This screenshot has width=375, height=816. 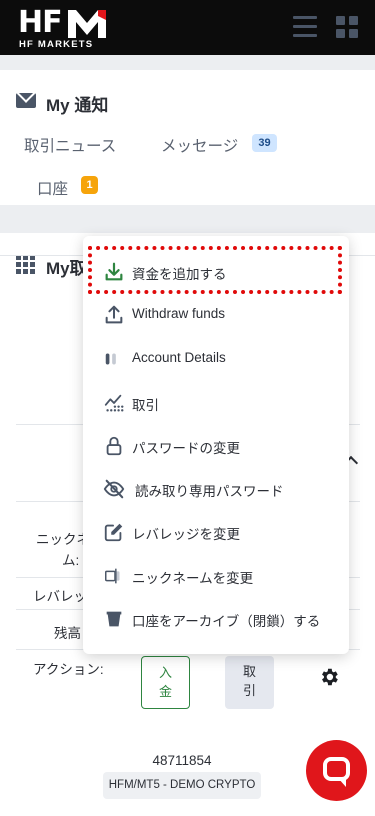 I want to click on leverage-label: レバレッ, so click(x=60, y=596).